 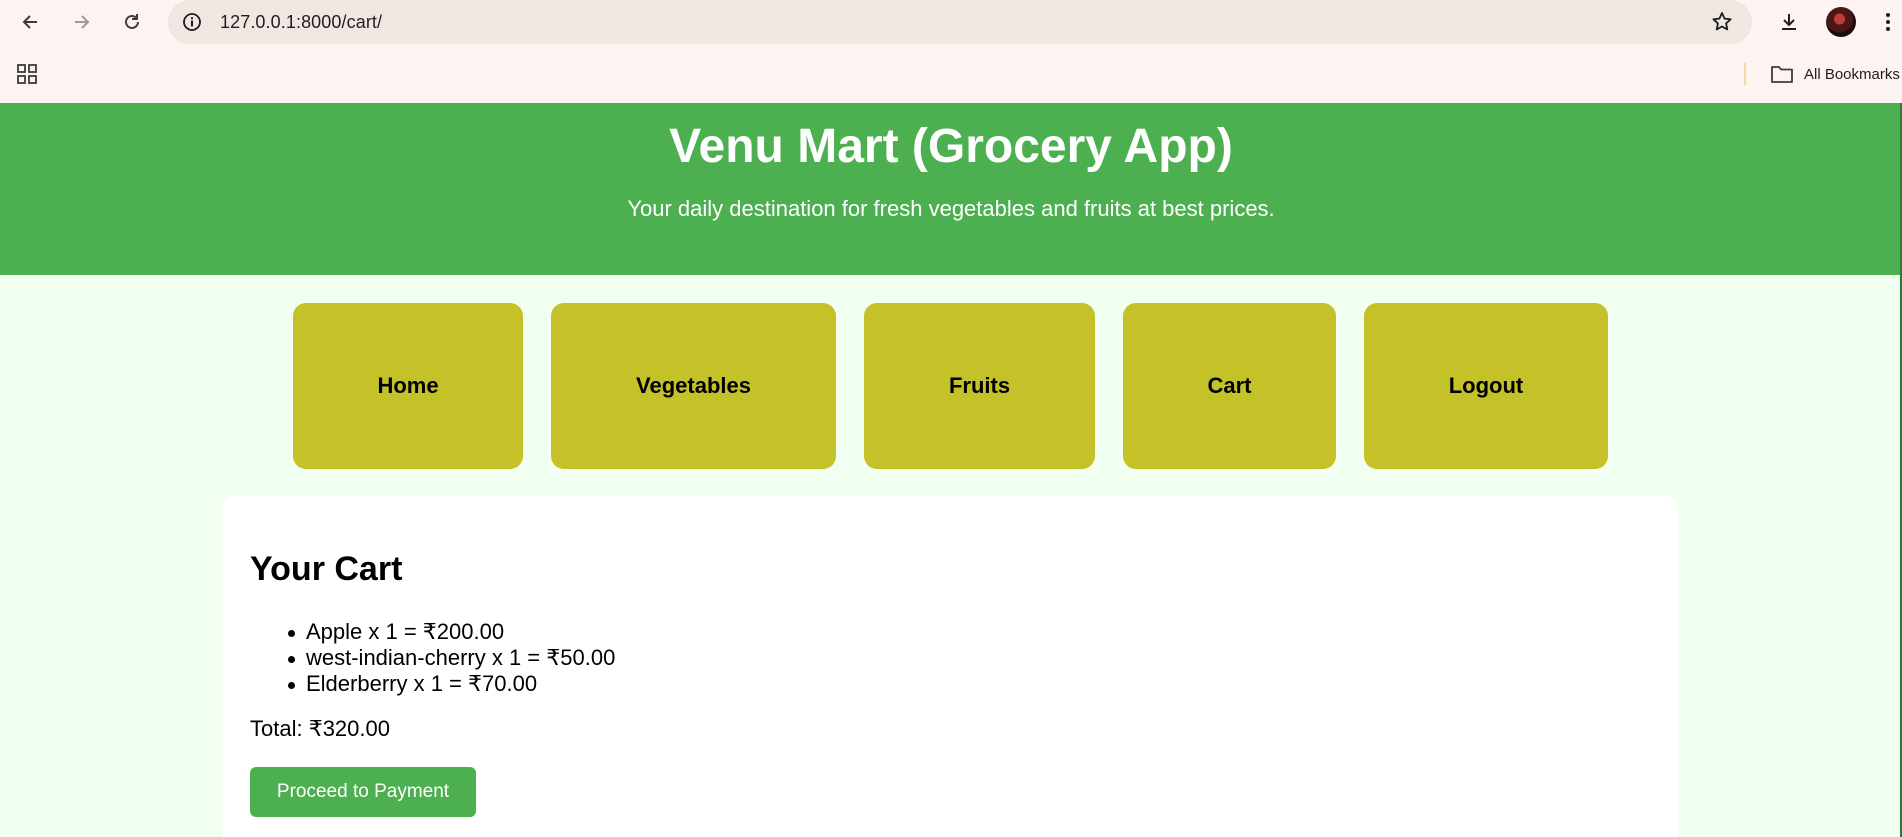 What do you see at coordinates (326, 569) in the screenshot?
I see `cart-heading: Your Cart` at bounding box center [326, 569].